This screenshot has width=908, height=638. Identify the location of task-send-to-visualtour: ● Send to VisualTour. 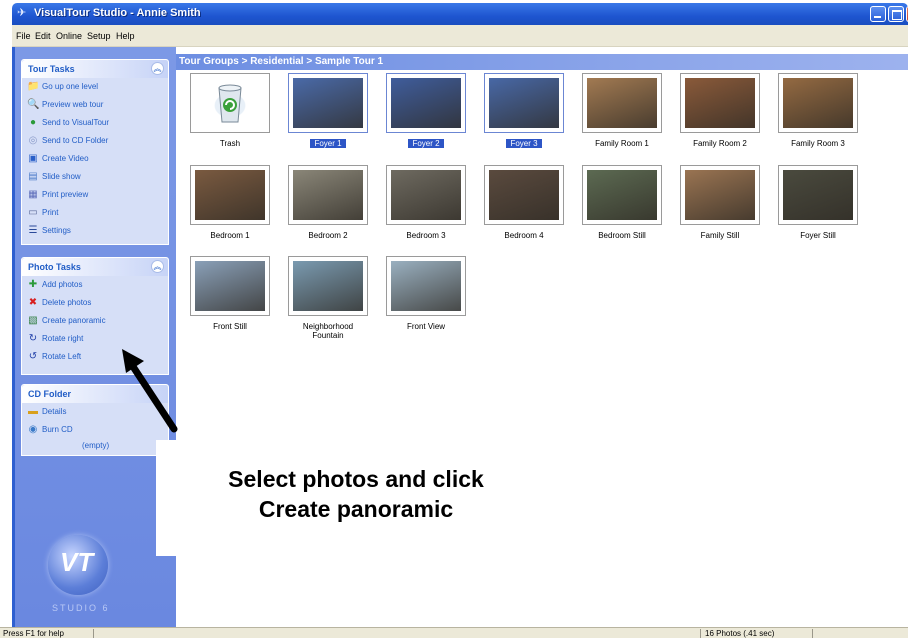
(95, 123).